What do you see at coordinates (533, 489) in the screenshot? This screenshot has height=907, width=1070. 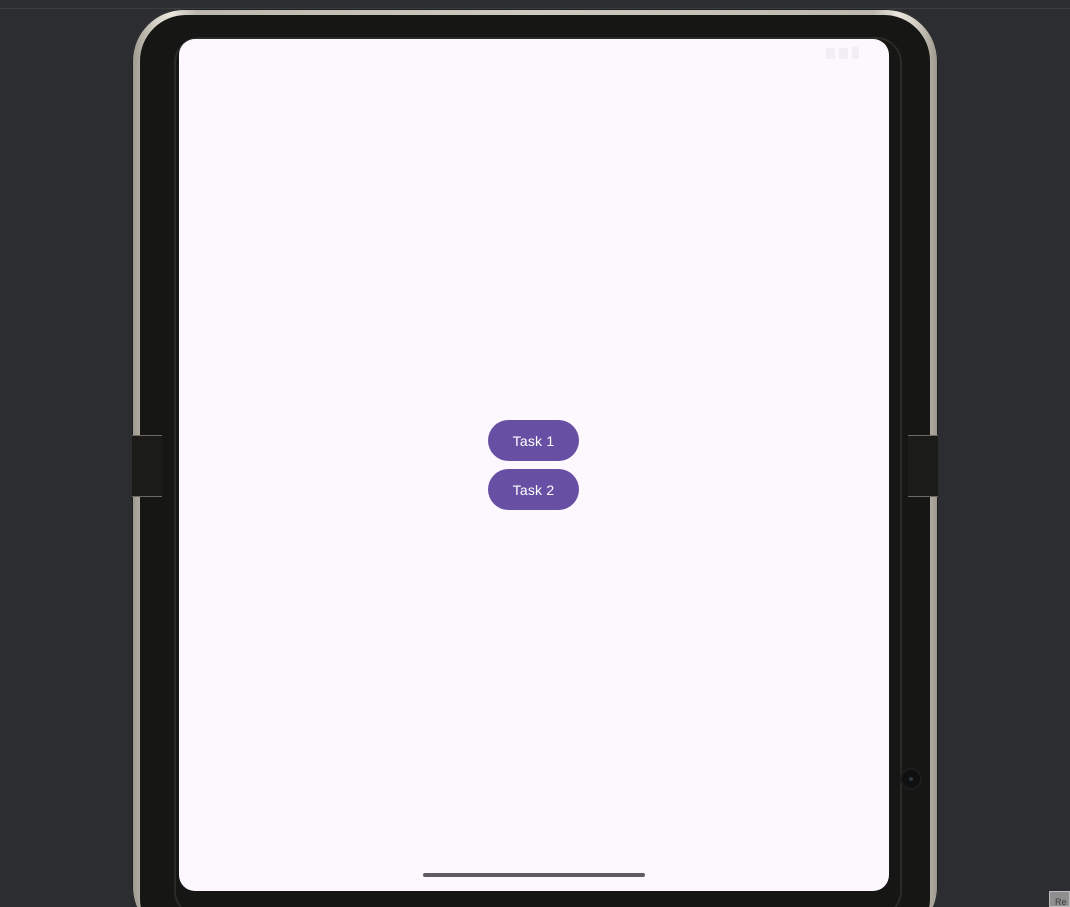 I see `task-2-button: Task 2` at bounding box center [533, 489].